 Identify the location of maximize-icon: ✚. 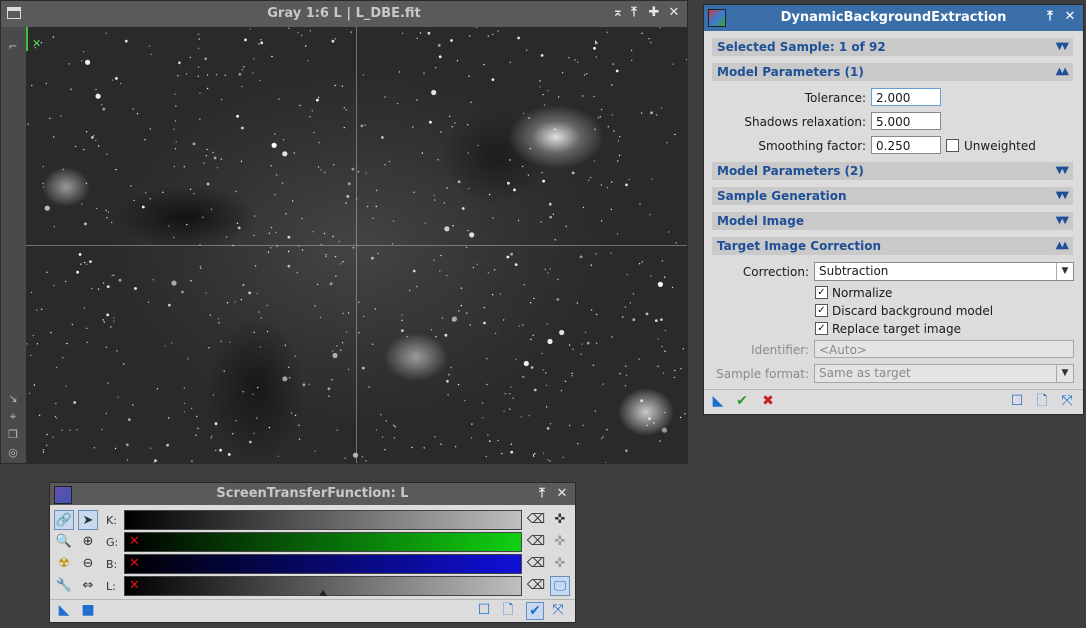
(654, 13).